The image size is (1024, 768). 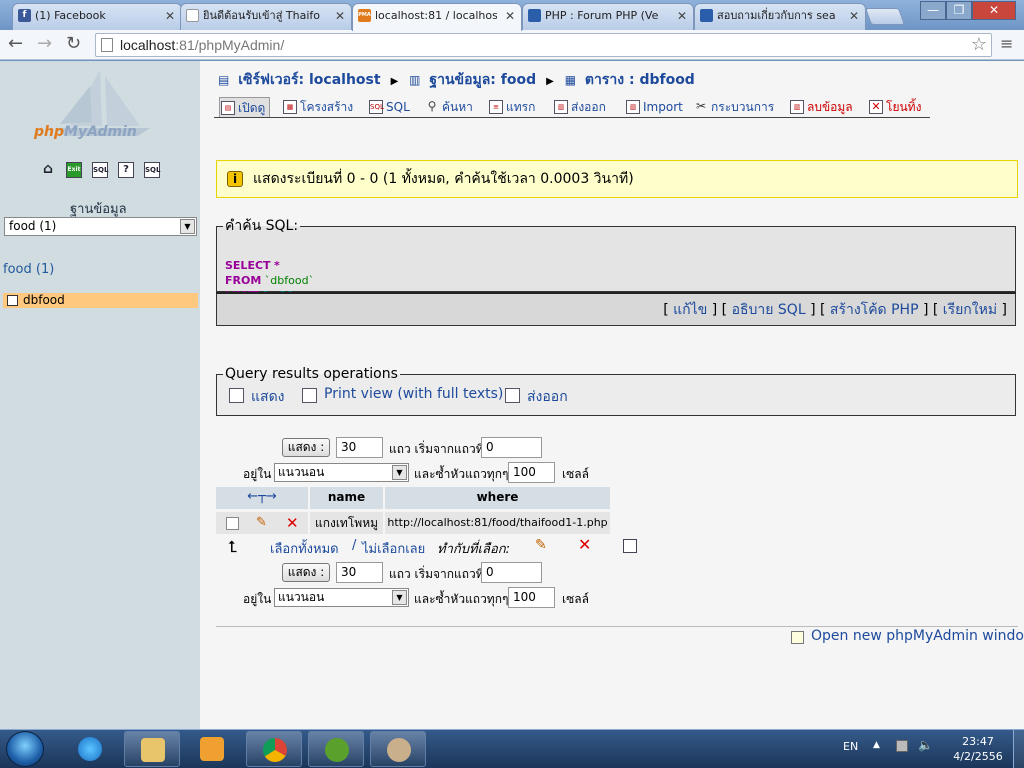 What do you see at coordinates (850, 746) in the screenshot?
I see `language-indicator: EN` at bounding box center [850, 746].